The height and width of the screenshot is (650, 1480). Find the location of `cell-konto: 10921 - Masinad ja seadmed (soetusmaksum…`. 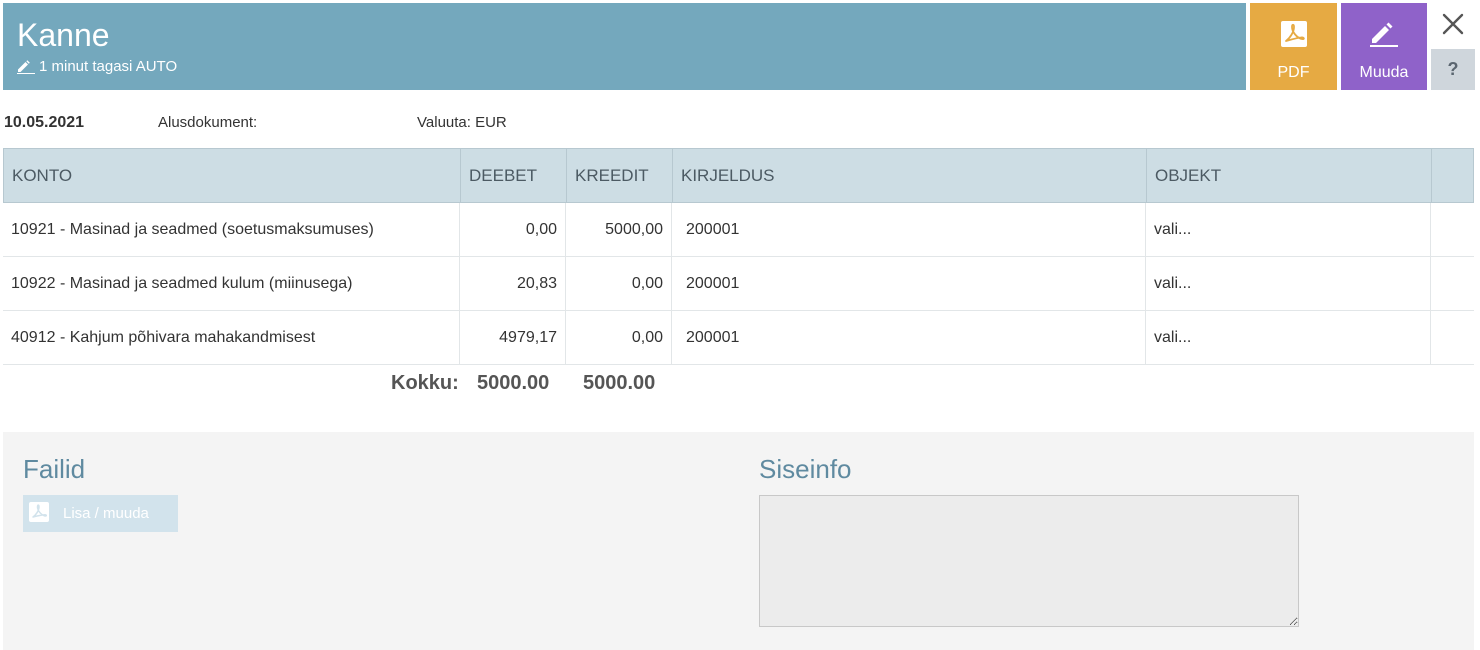

cell-konto: 10921 - Masinad ja seadmed (soetusmaksum… is located at coordinates (231, 229).